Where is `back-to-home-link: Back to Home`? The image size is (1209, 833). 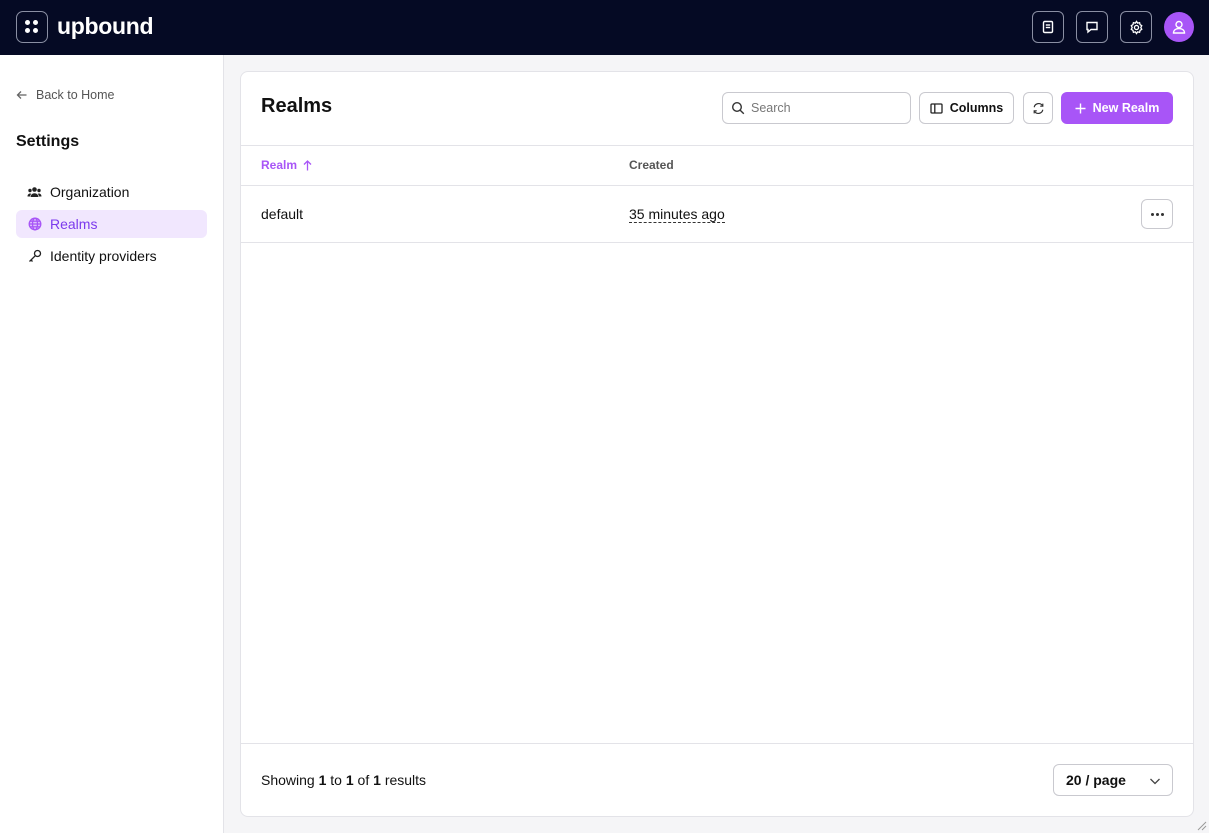
back-to-home-link: Back to Home is located at coordinates (65, 95).